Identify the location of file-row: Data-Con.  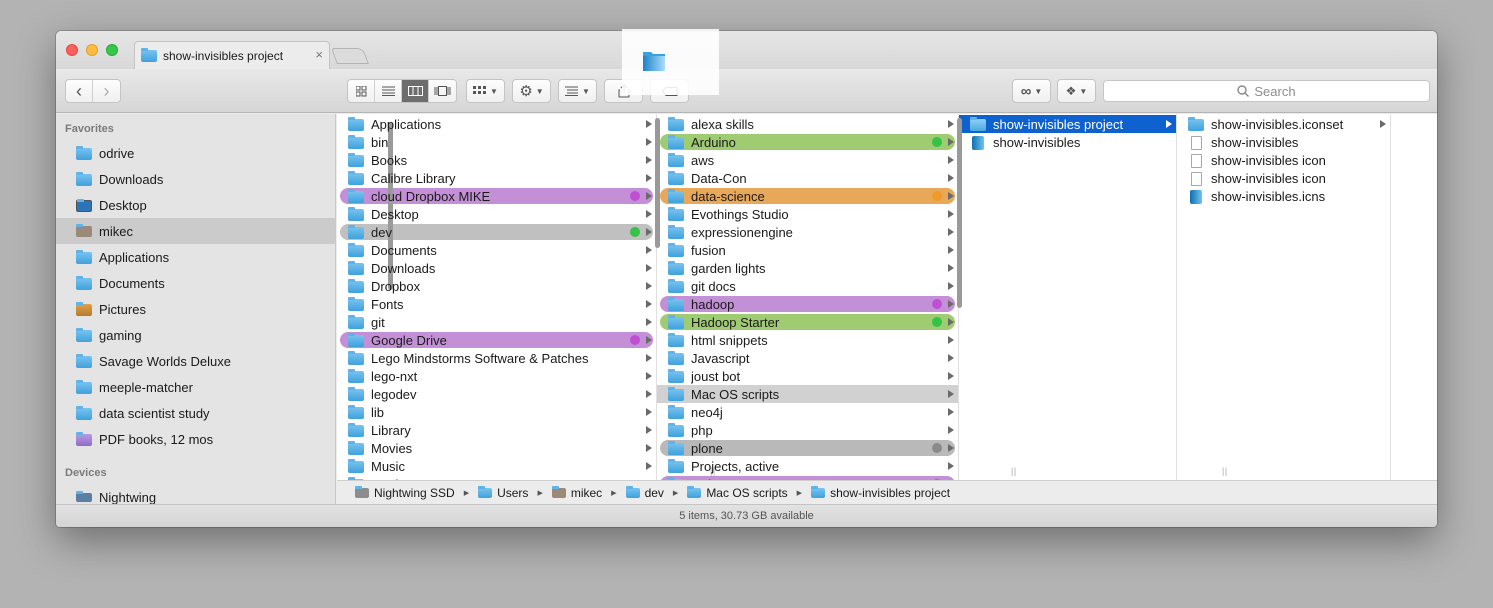
(807, 178).